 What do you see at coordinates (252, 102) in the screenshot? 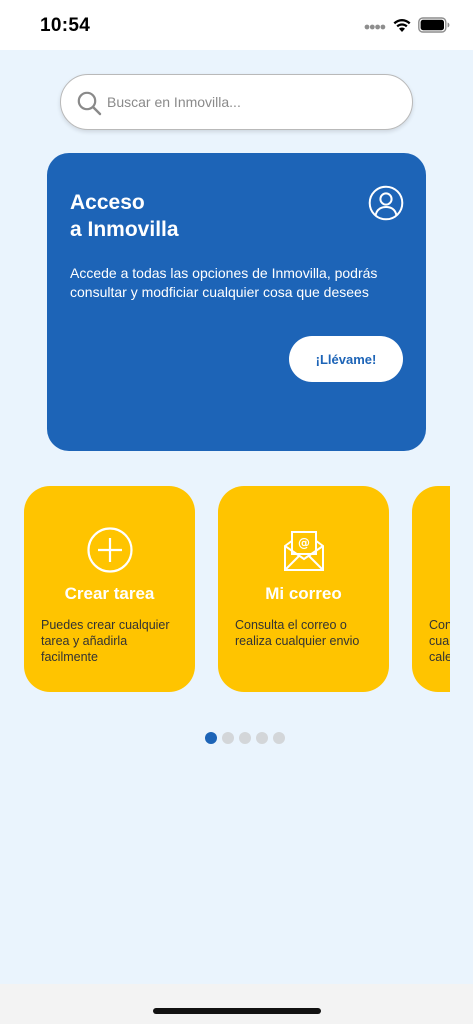
I see `search-input` at bounding box center [252, 102].